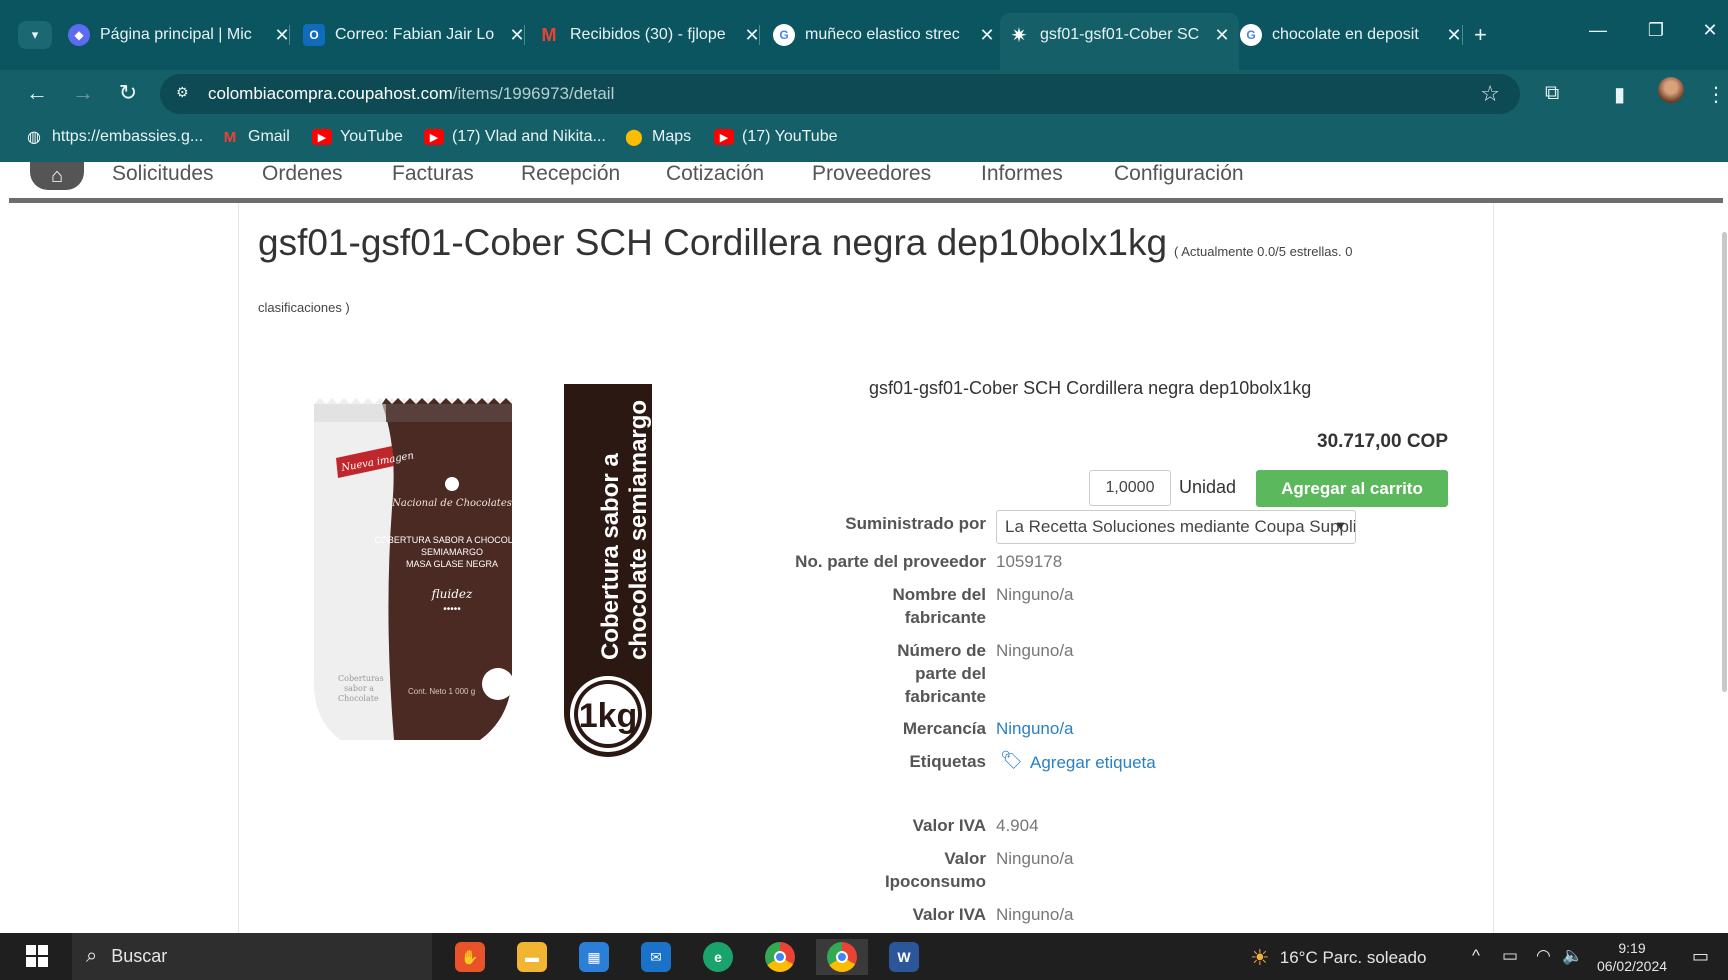 Image resolution: width=1728 pixels, height=980 pixels. I want to click on svg-text: 1kg, so click(608, 716).